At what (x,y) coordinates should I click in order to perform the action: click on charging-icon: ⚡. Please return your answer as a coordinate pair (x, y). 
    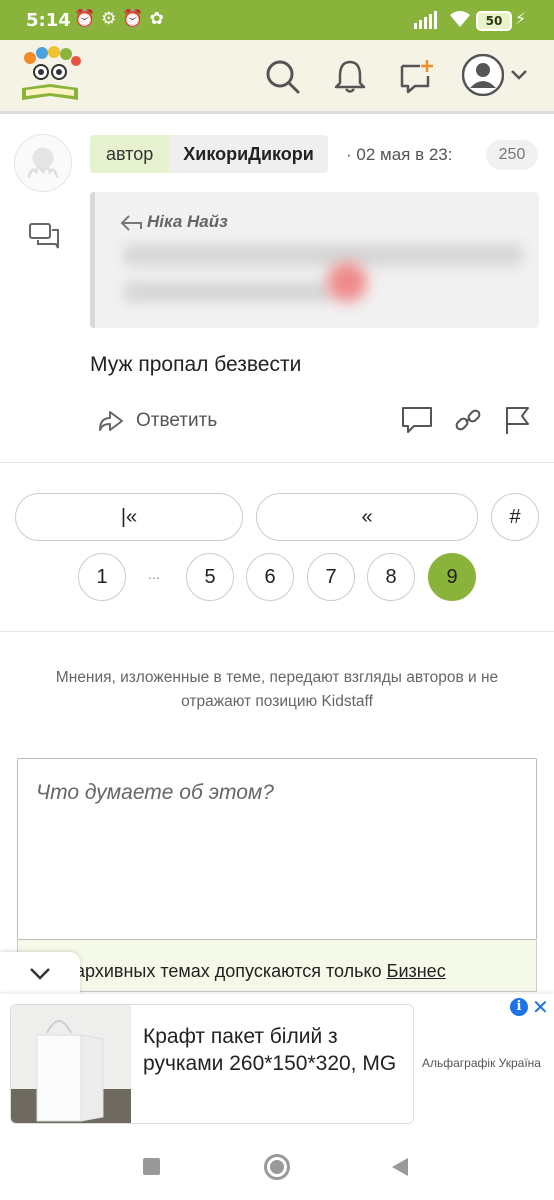
    Looking at the image, I should click on (521, 18).